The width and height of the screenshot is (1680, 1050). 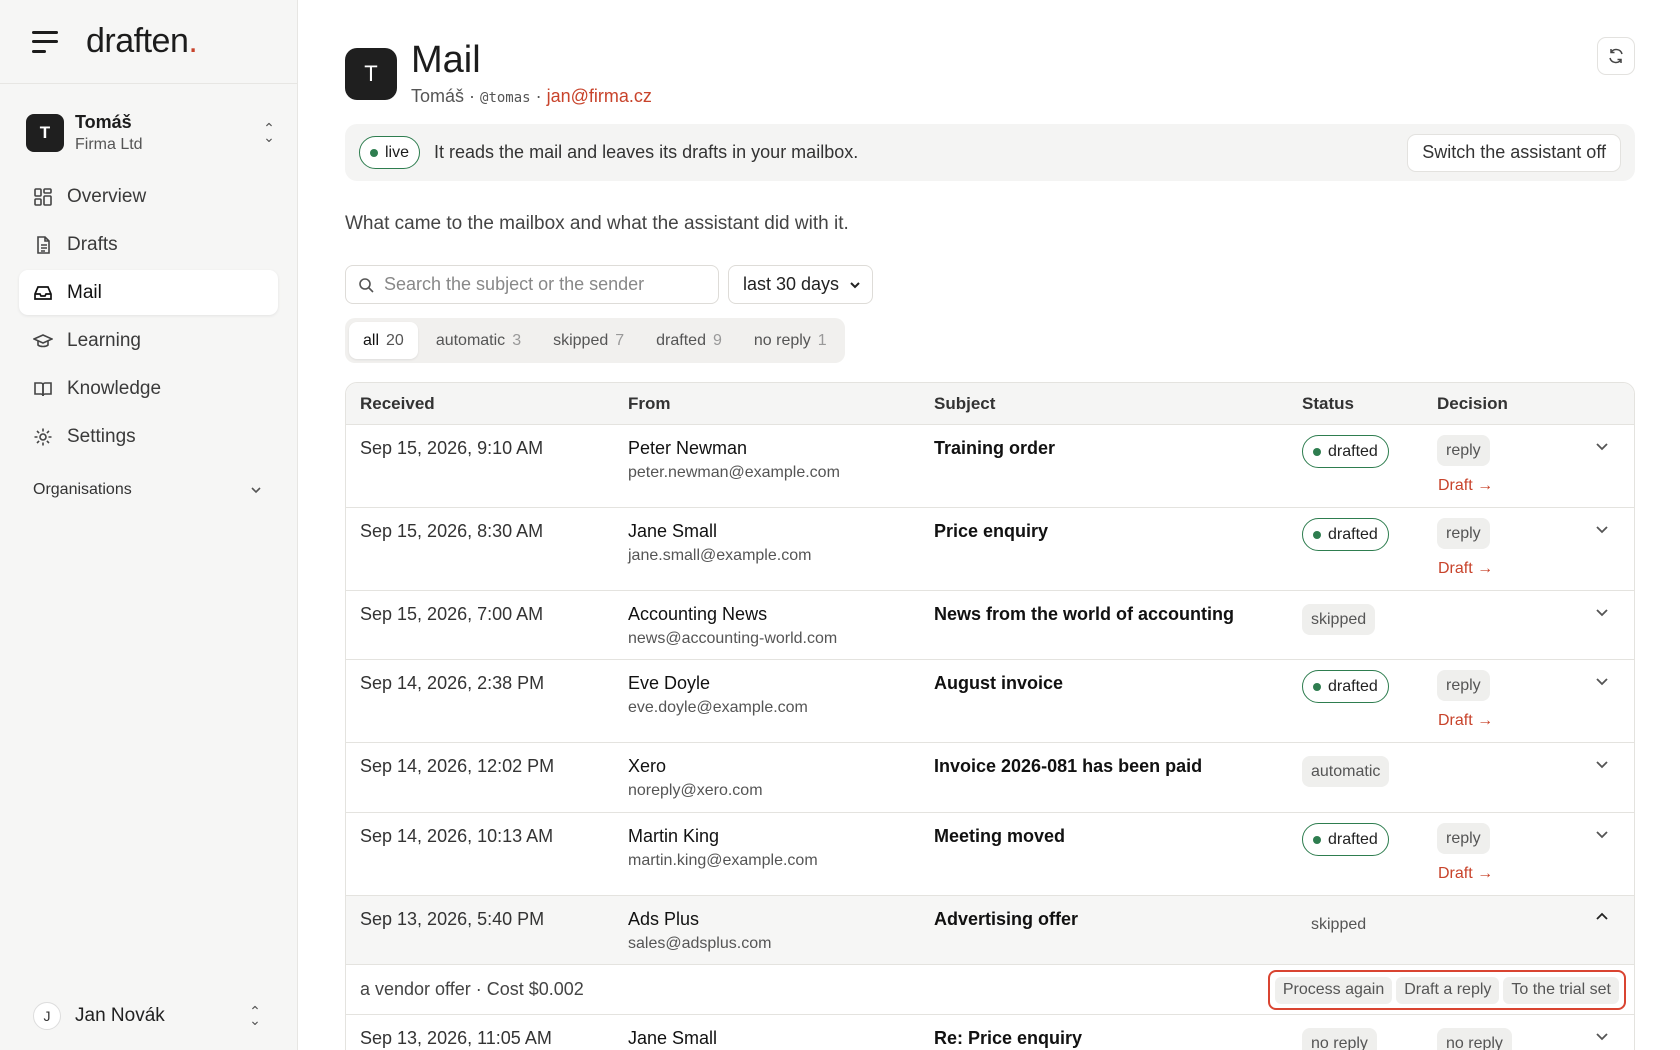 What do you see at coordinates (1339, 1039) in the screenshot?
I see `status-badge: no reply` at bounding box center [1339, 1039].